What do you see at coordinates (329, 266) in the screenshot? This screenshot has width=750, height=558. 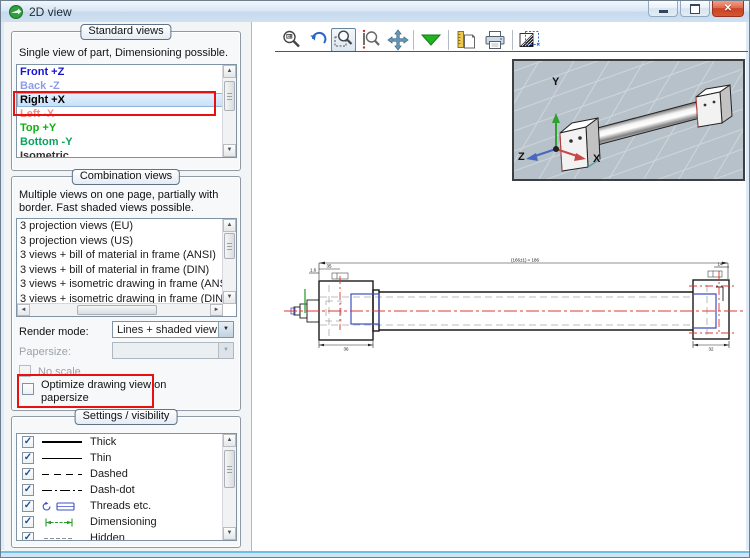 I see `left-top-dimension: 35` at bounding box center [329, 266].